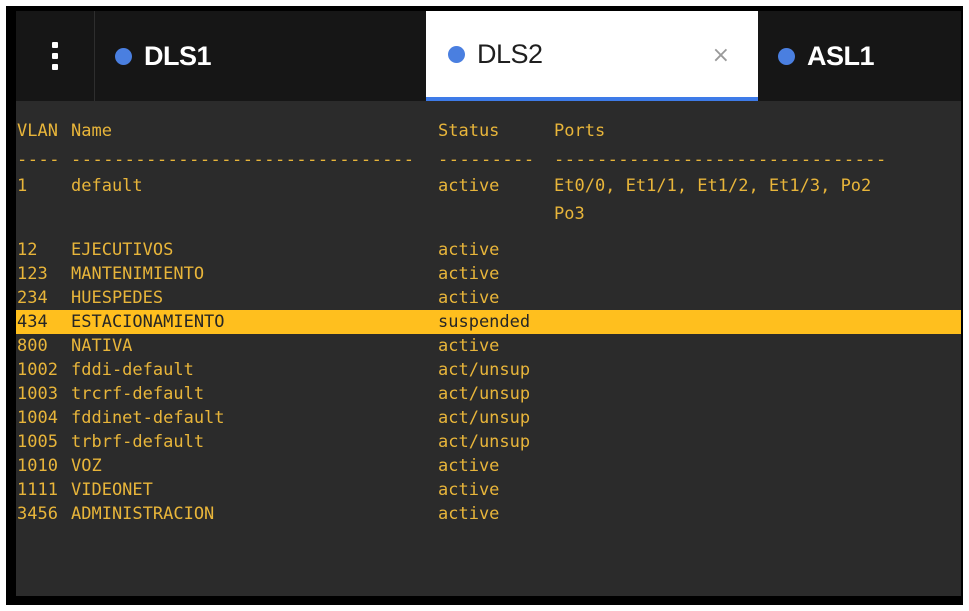 This screenshot has height=611, width=969. I want to click on vlan-id: 1, so click(22, 186).